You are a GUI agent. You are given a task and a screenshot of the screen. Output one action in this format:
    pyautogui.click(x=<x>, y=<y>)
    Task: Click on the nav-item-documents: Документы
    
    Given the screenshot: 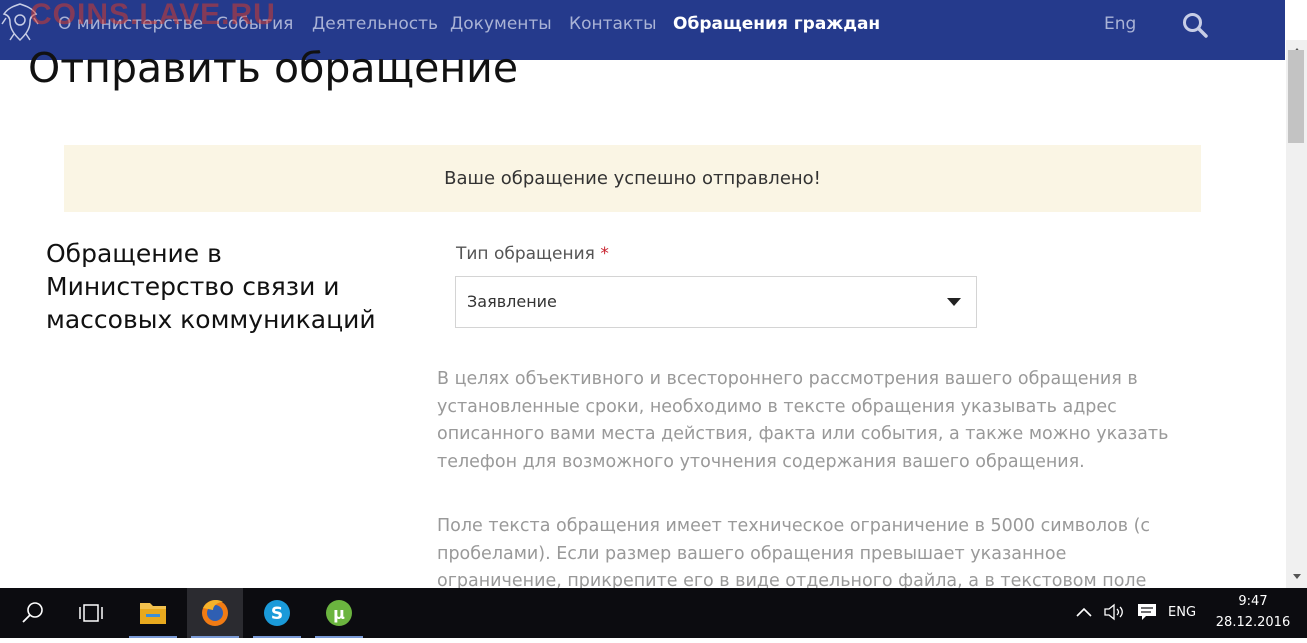 What is the action you would take?
    pyautogui.click(x=501, y=24)
    